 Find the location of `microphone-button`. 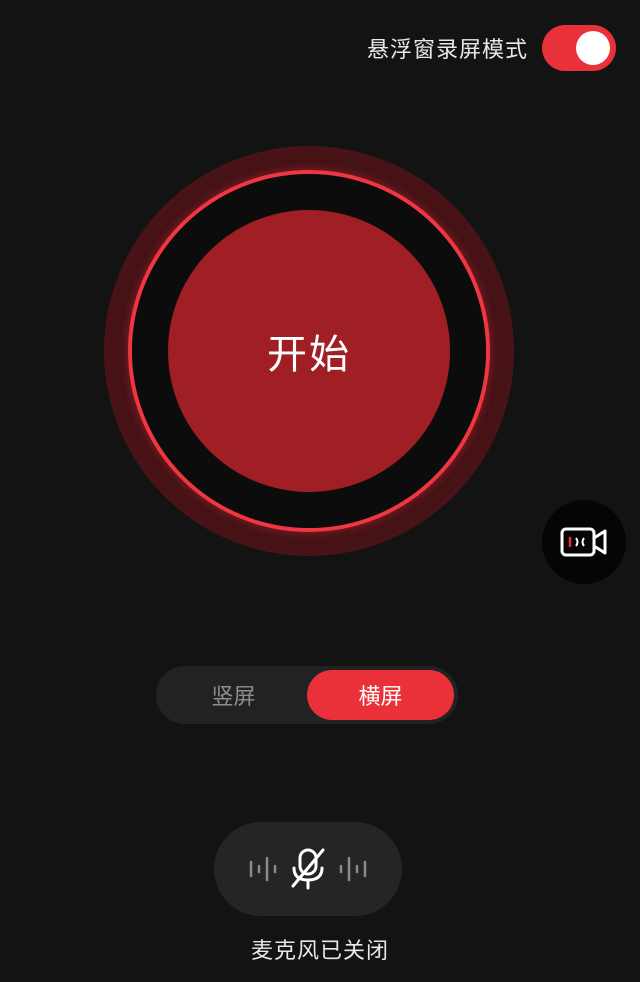

microphone-button is located at coordinates (308, 869).